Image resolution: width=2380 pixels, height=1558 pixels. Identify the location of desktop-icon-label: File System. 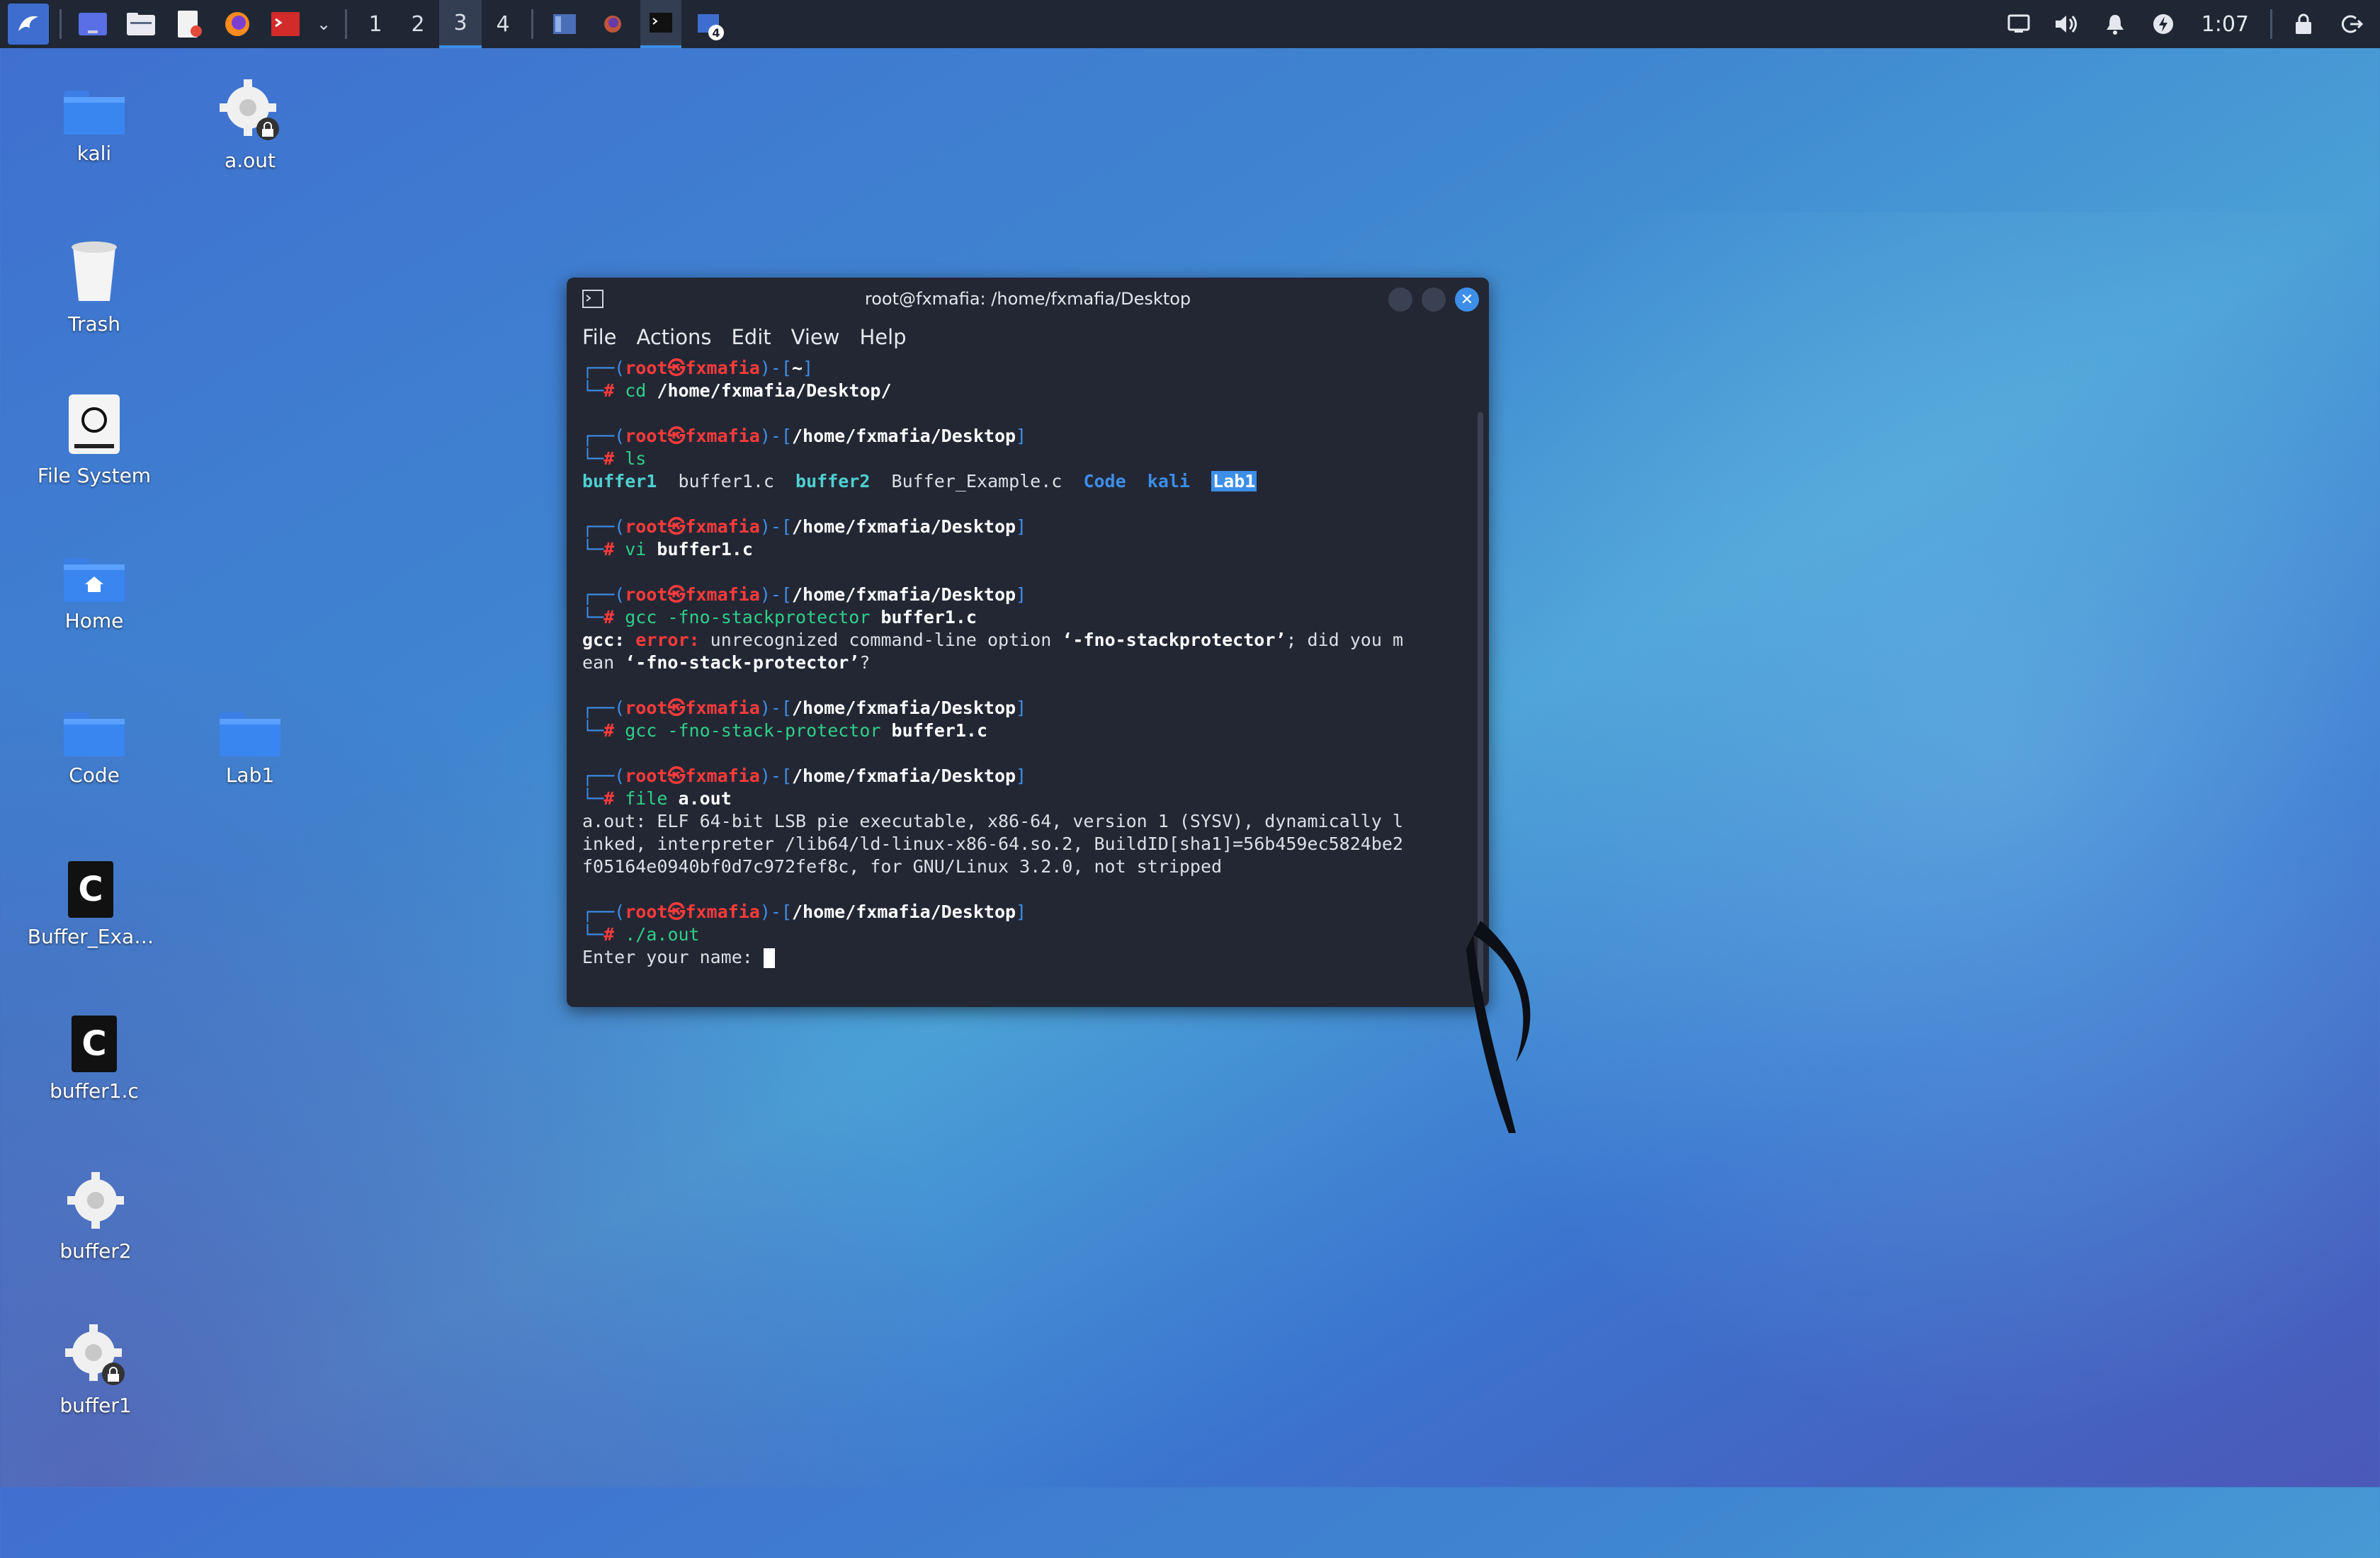
(94, 475).